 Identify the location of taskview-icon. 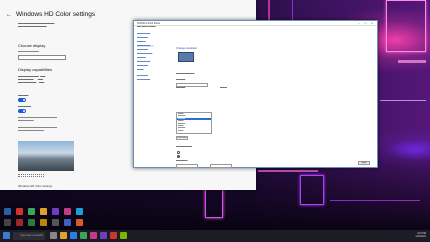
(53, 235).